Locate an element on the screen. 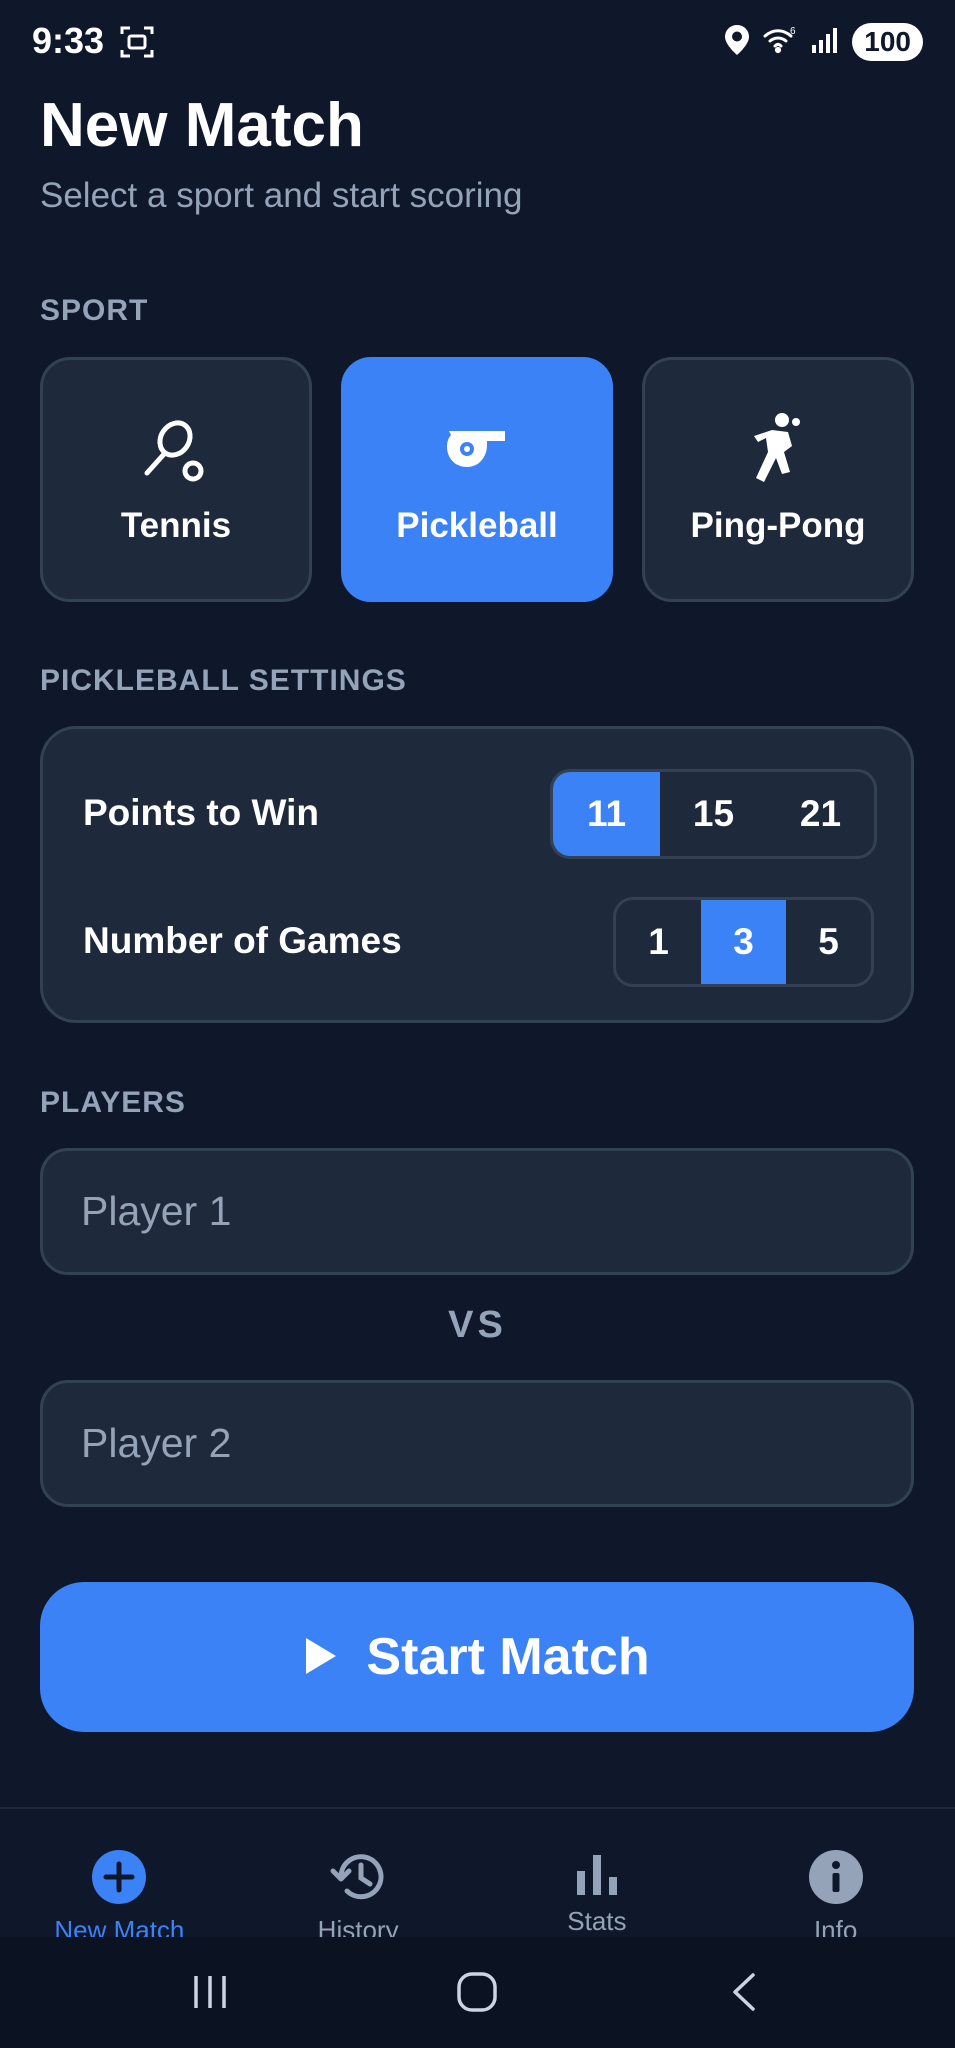  number-of-games-selector: 1 3 5 is located at coordinates (743, 942).